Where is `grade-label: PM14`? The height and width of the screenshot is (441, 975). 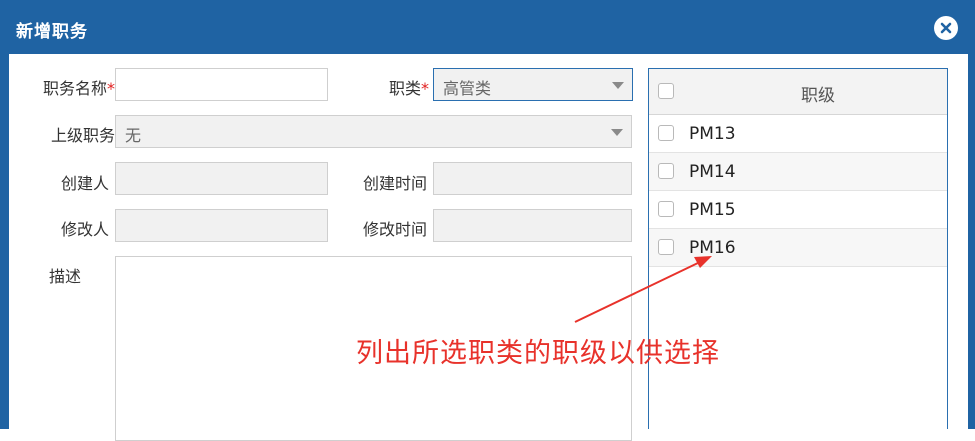
grade-label: PM14 is located at coordinates (712, 172).